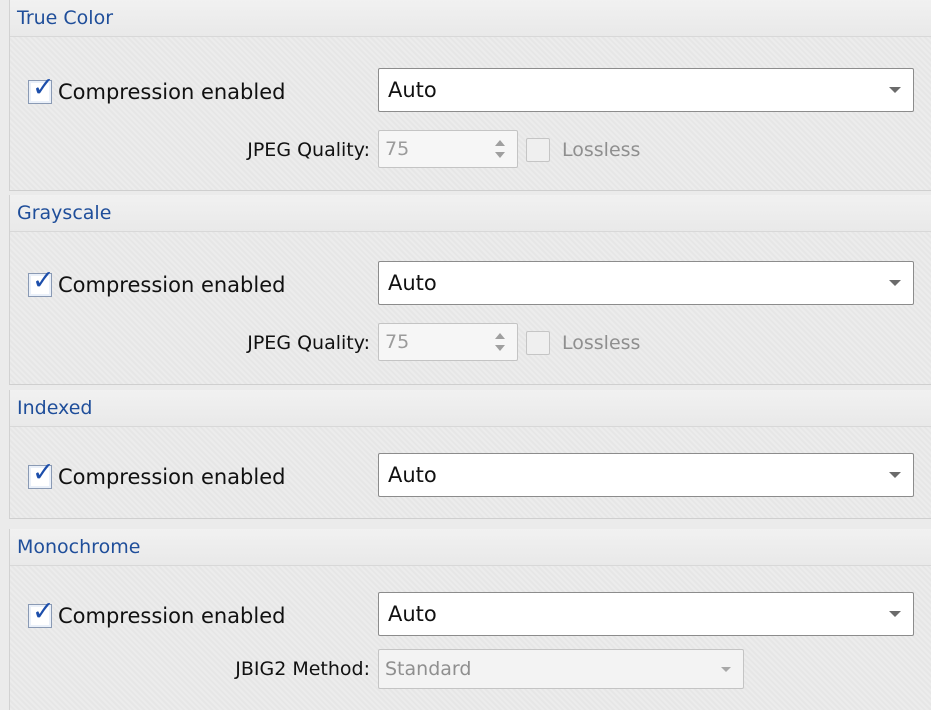 The image size is (931, 710). What do you see at coordinates (470, 213) in the screenshot?
I see `section-header: Grayscale` at bounding box center [470, 213].